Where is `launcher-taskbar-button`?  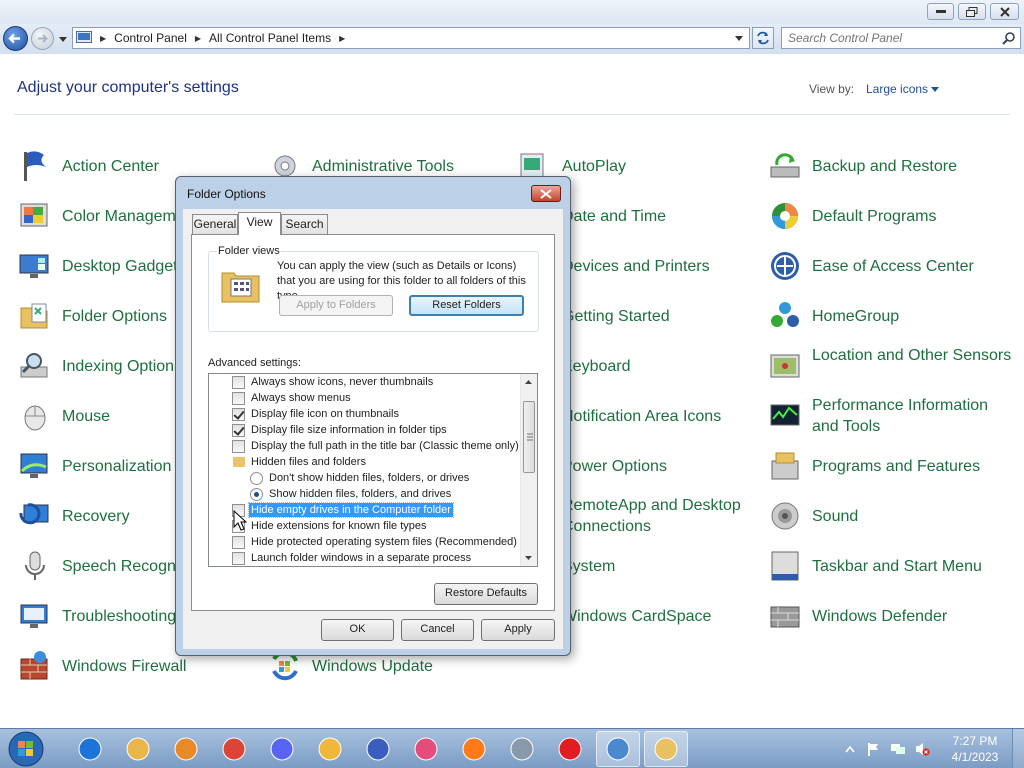 launcher-taskbar-button is located at coordinates (378, 749).